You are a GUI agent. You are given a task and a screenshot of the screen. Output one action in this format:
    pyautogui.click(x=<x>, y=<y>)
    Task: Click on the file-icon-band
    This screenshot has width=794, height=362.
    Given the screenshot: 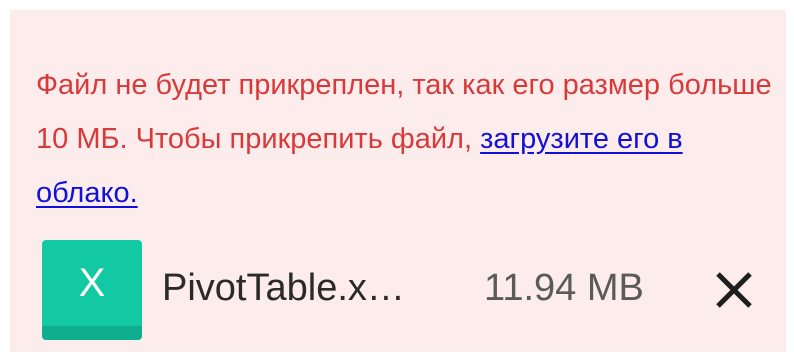 What is the action you would take?
    pyautogui.click(x=92, y=333)
    